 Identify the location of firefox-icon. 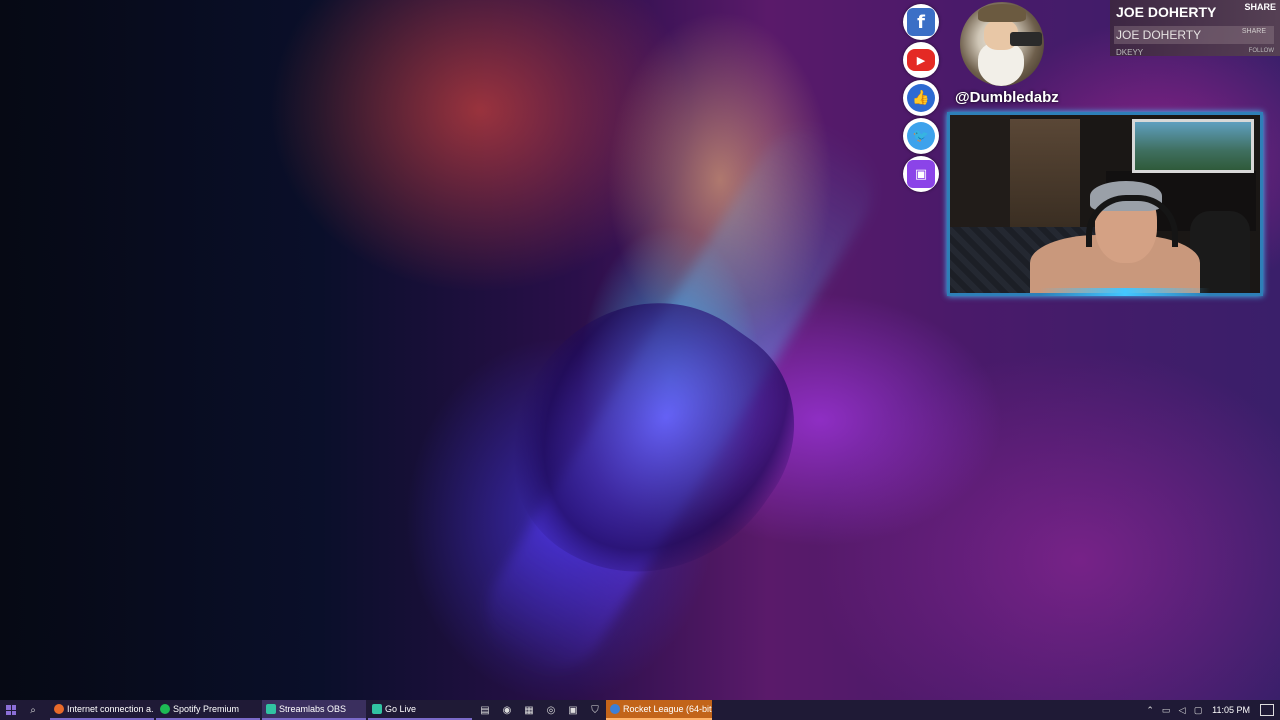
(59, 709).